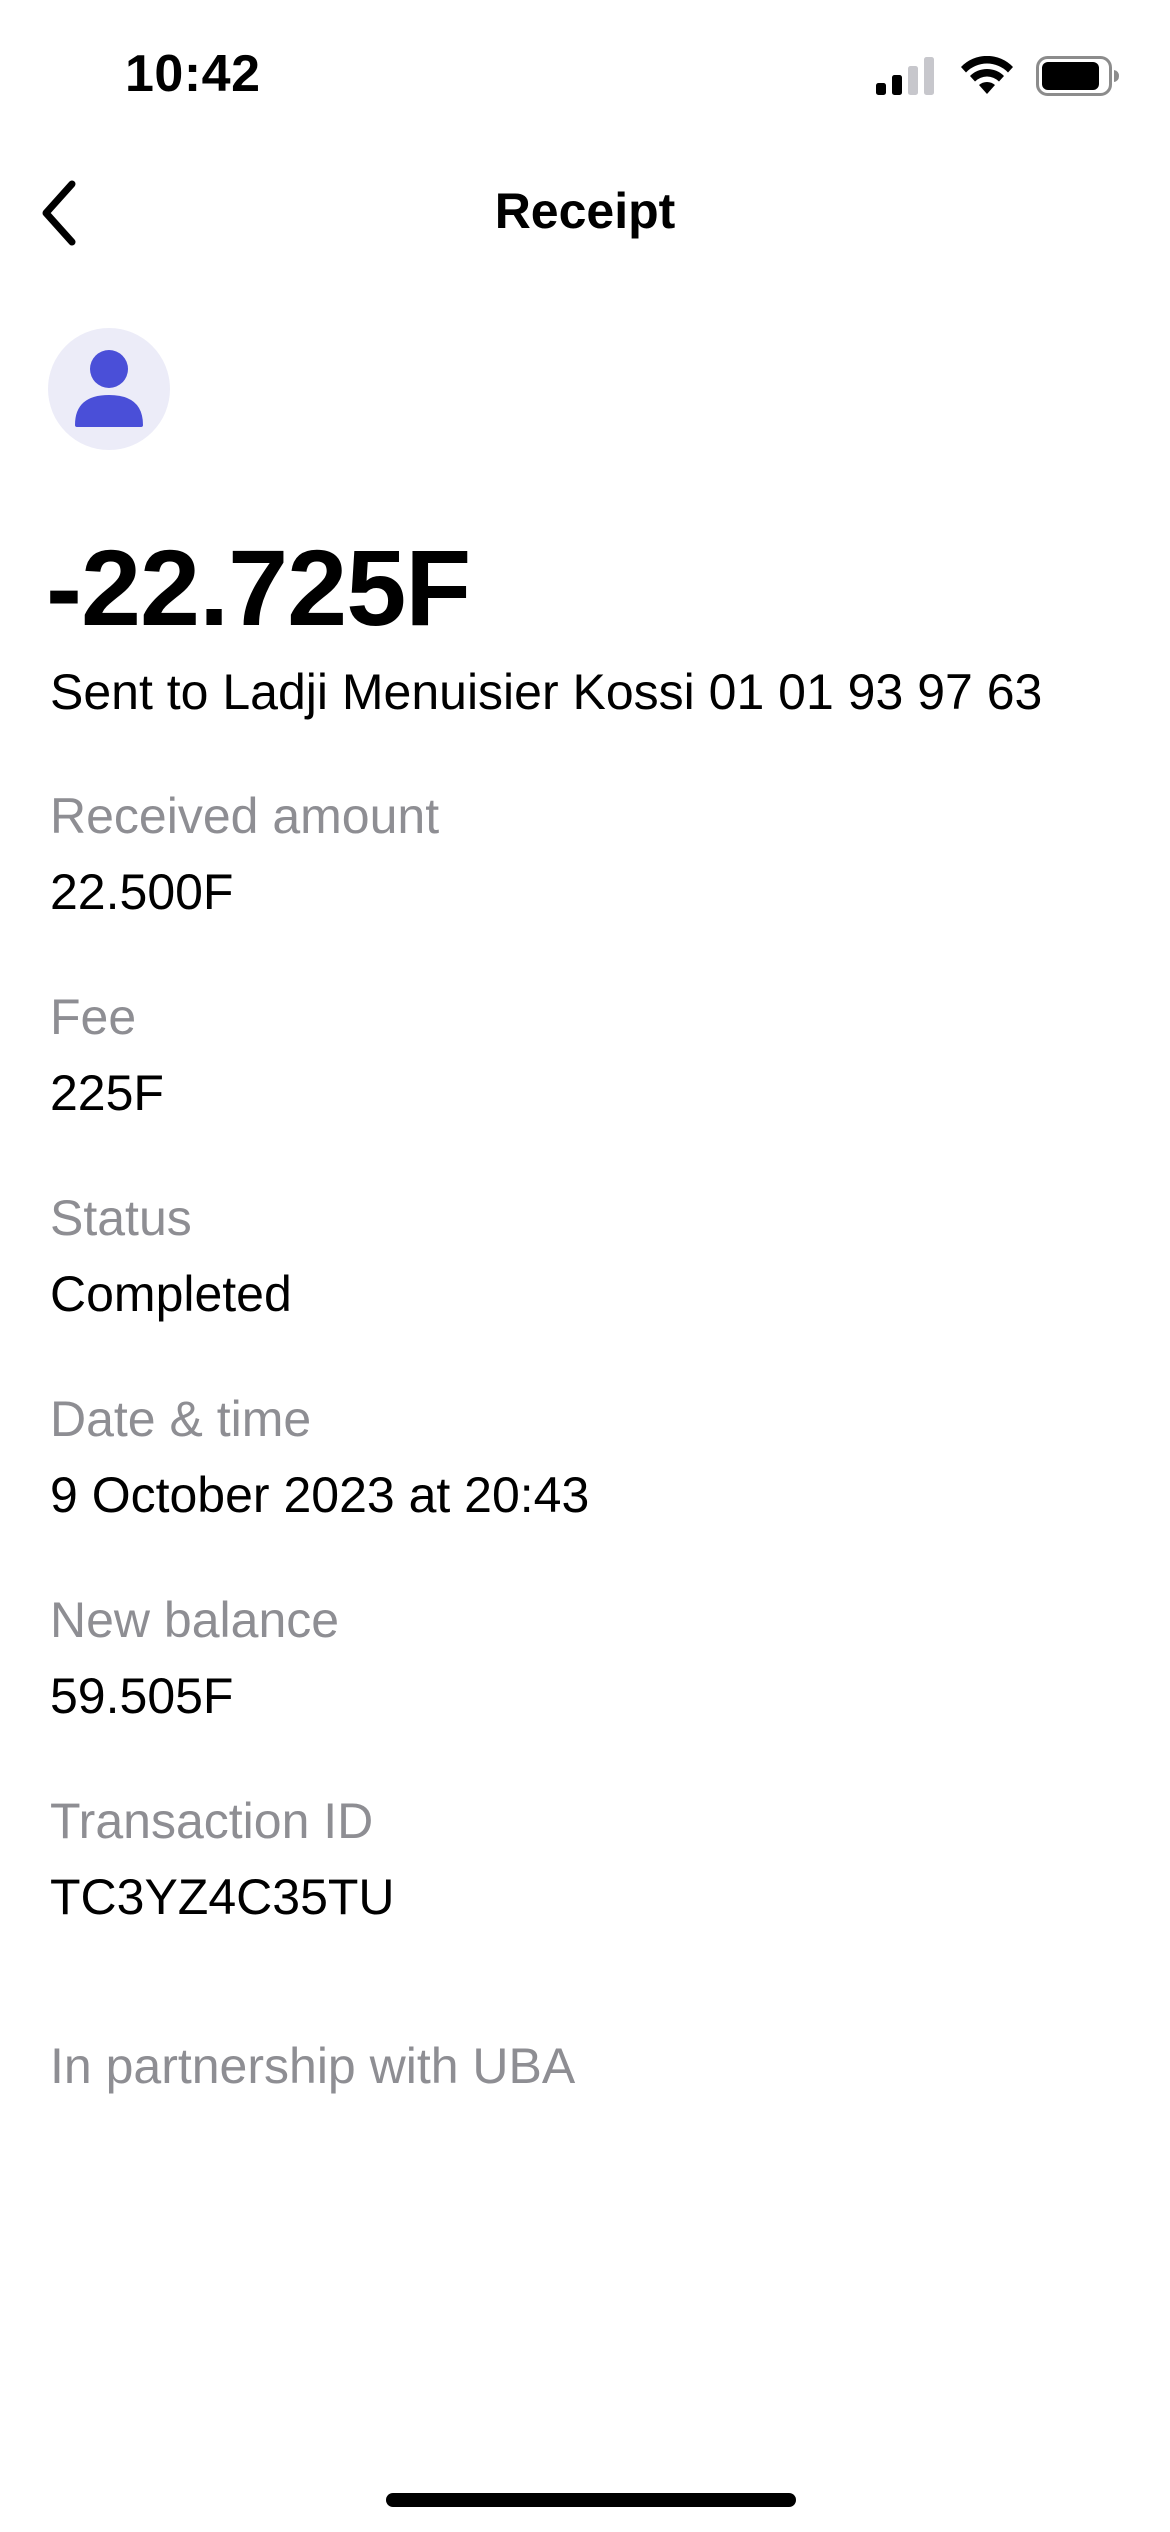 The image size is (1170, 2532). I want to click on detail-label: Received amount, so click(245, 816).